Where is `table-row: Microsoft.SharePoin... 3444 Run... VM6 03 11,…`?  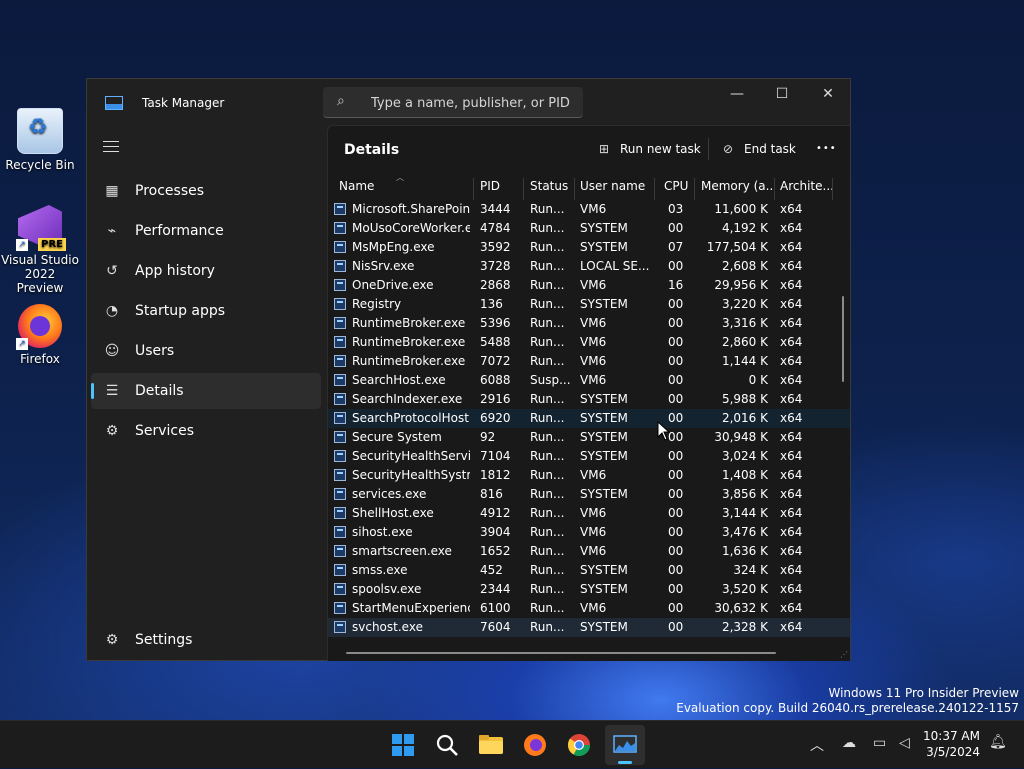 table-row: Microsoft.SharePoin... 3444 Run... VM6 03 11,… is located at coordinates (589, 209).